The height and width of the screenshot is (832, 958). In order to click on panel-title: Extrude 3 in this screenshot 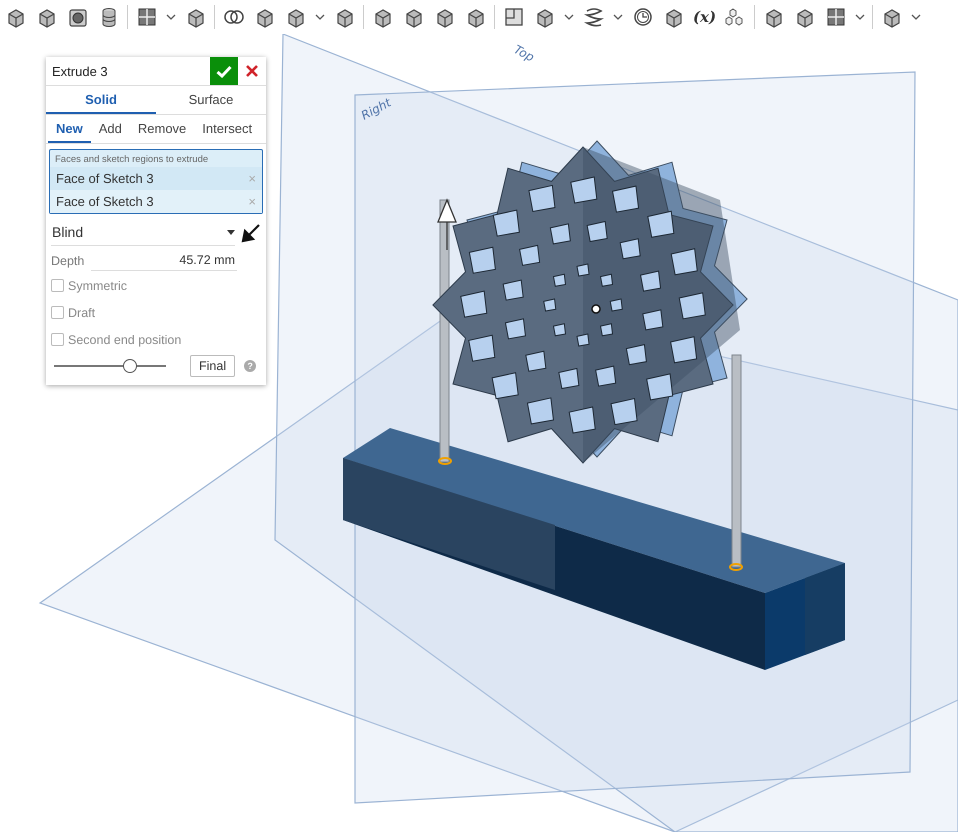, I will do `click(80, 71)`.